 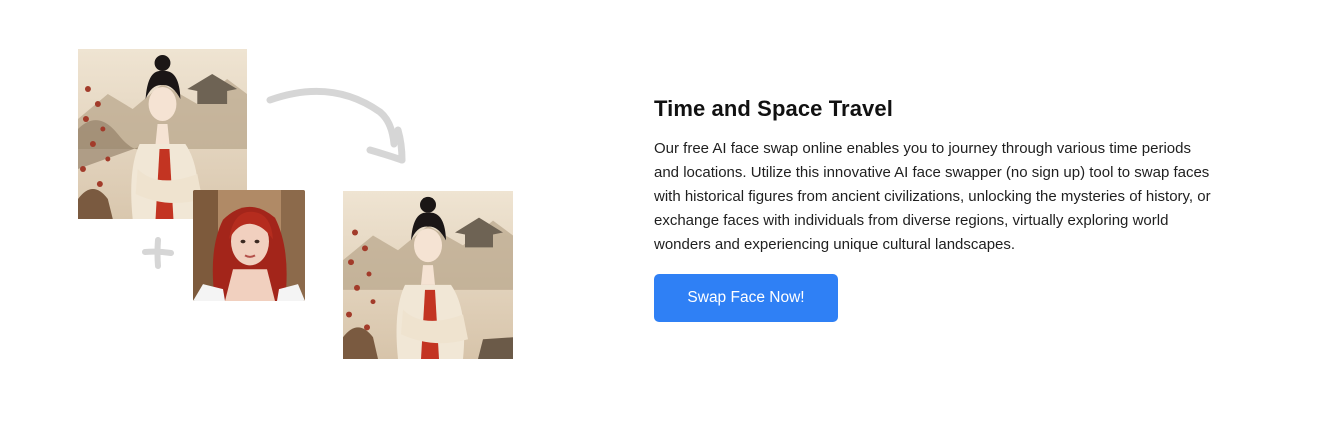 What do you see at coordinates (428, 275) in the screenshot?
I see `result-historical-portrait` at bounding box center [428, 275].